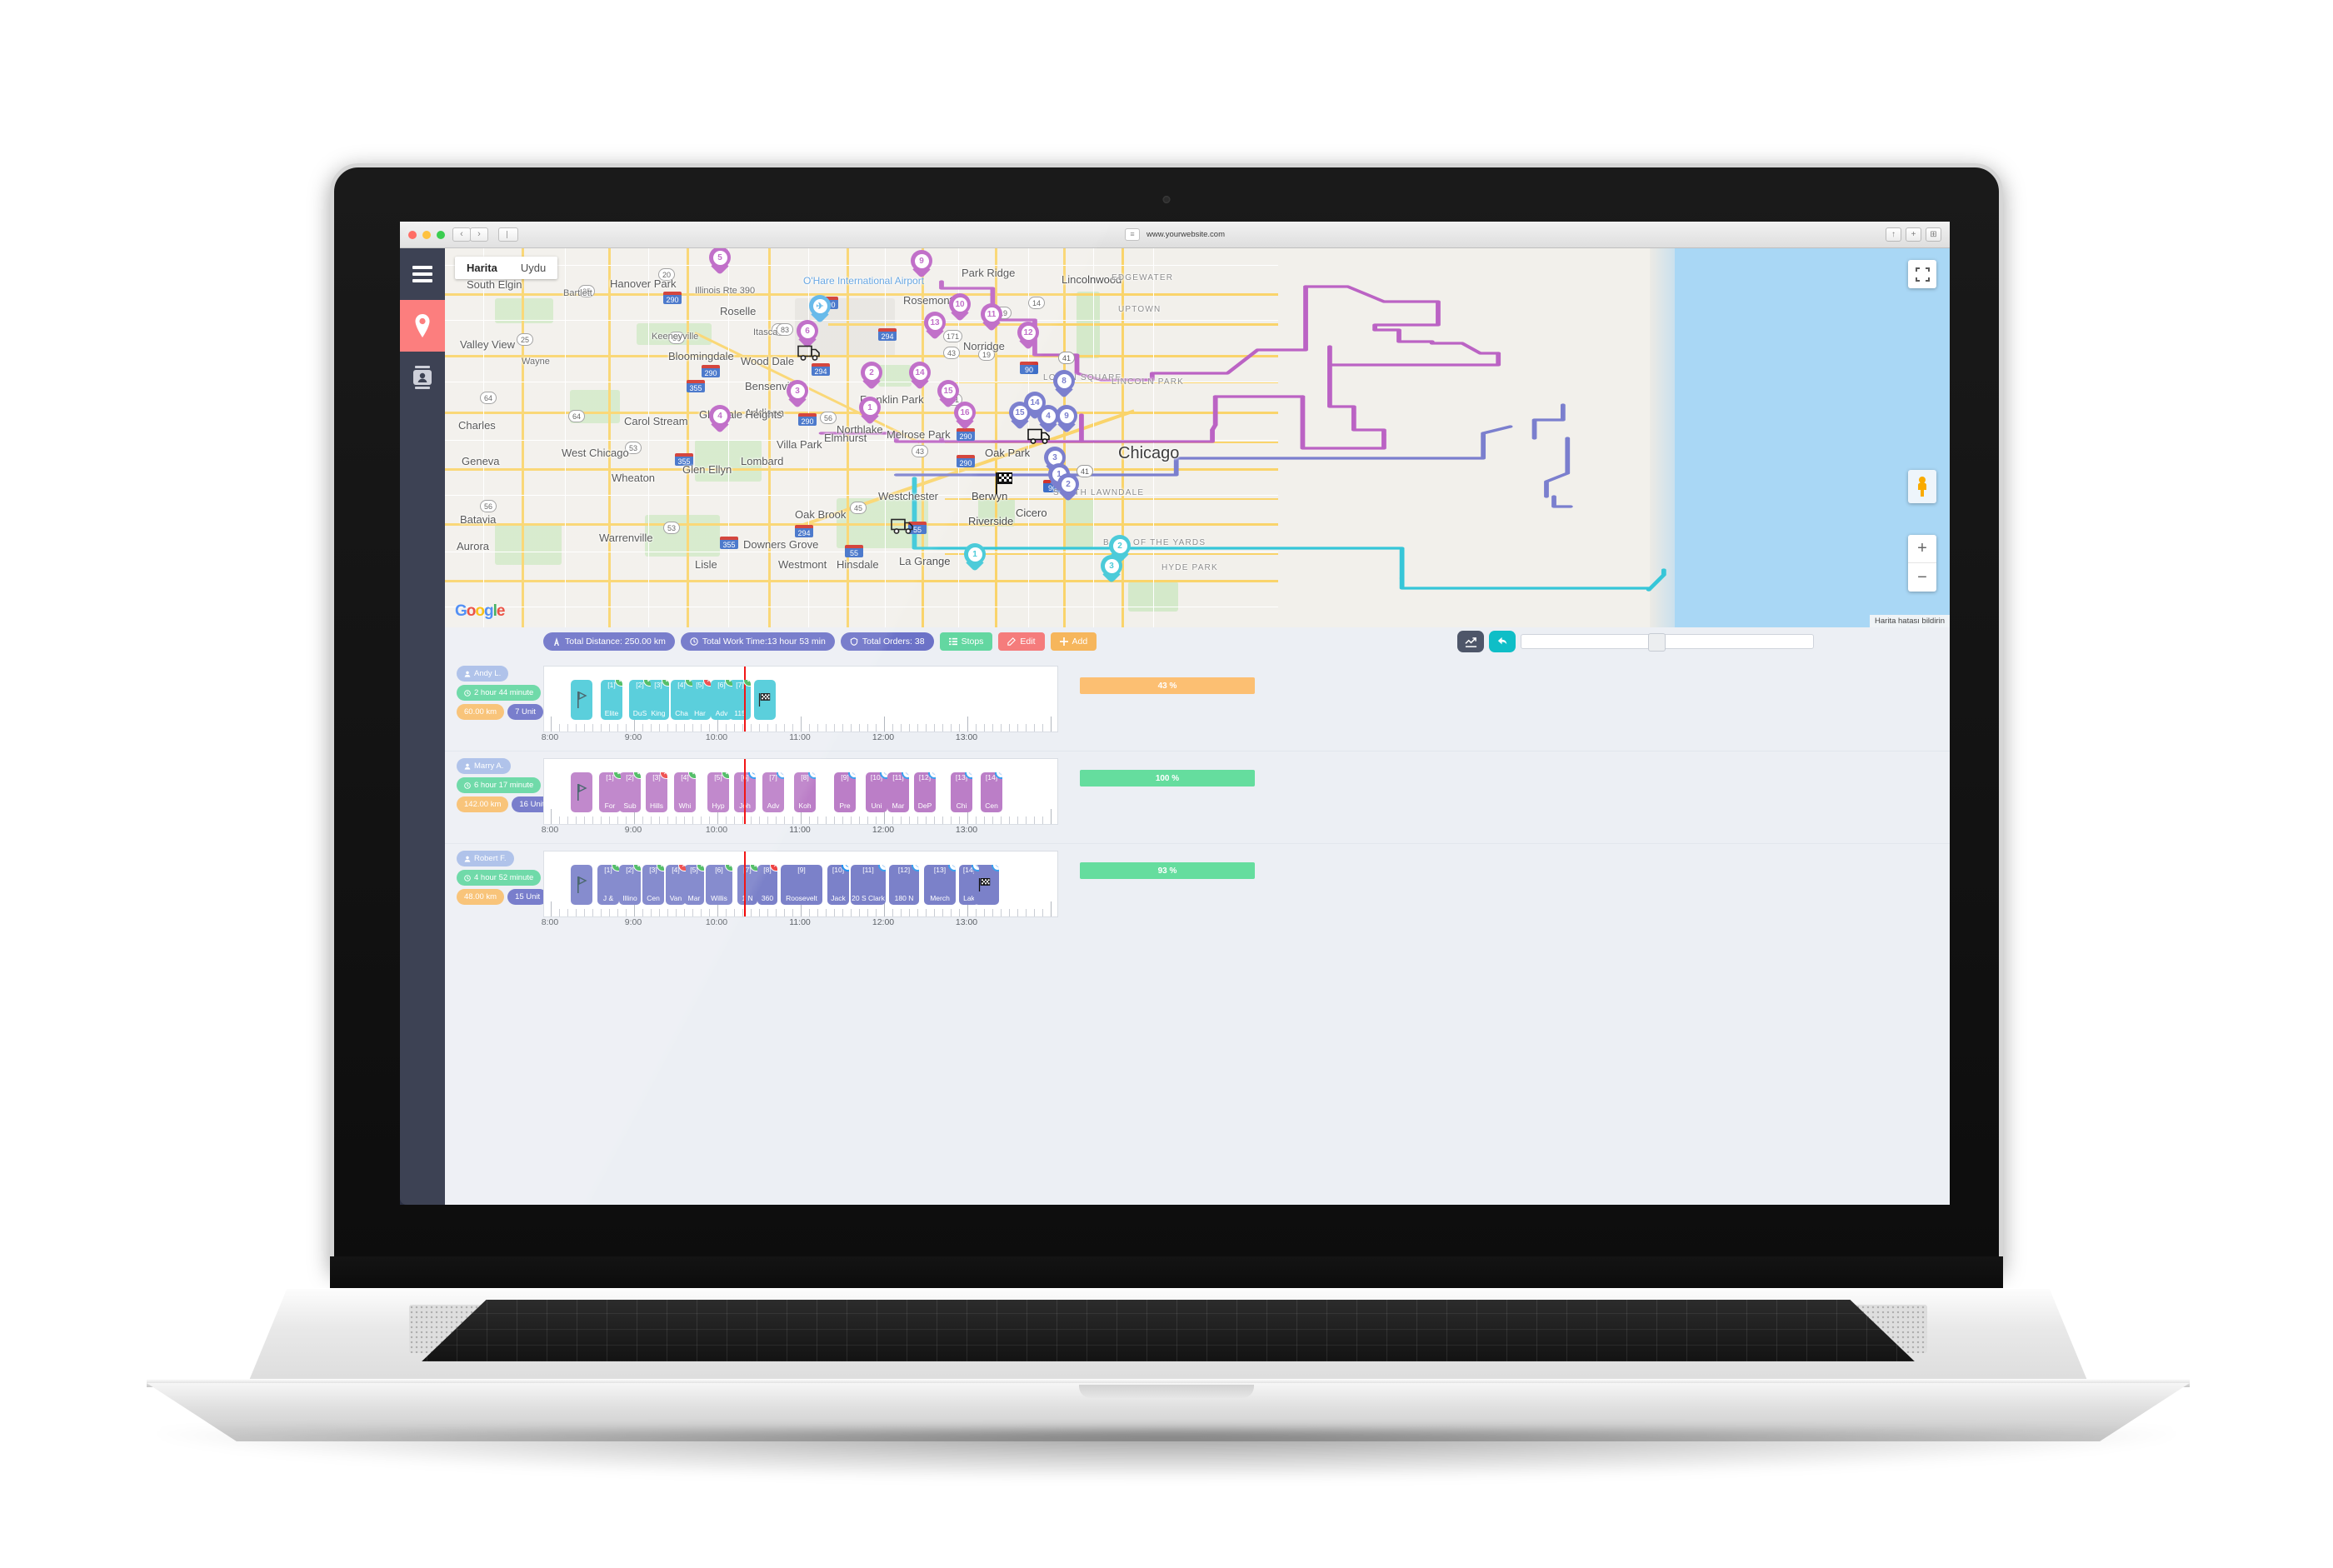  I want to click on reader-view-icon: ≡, so click(1133, 234).